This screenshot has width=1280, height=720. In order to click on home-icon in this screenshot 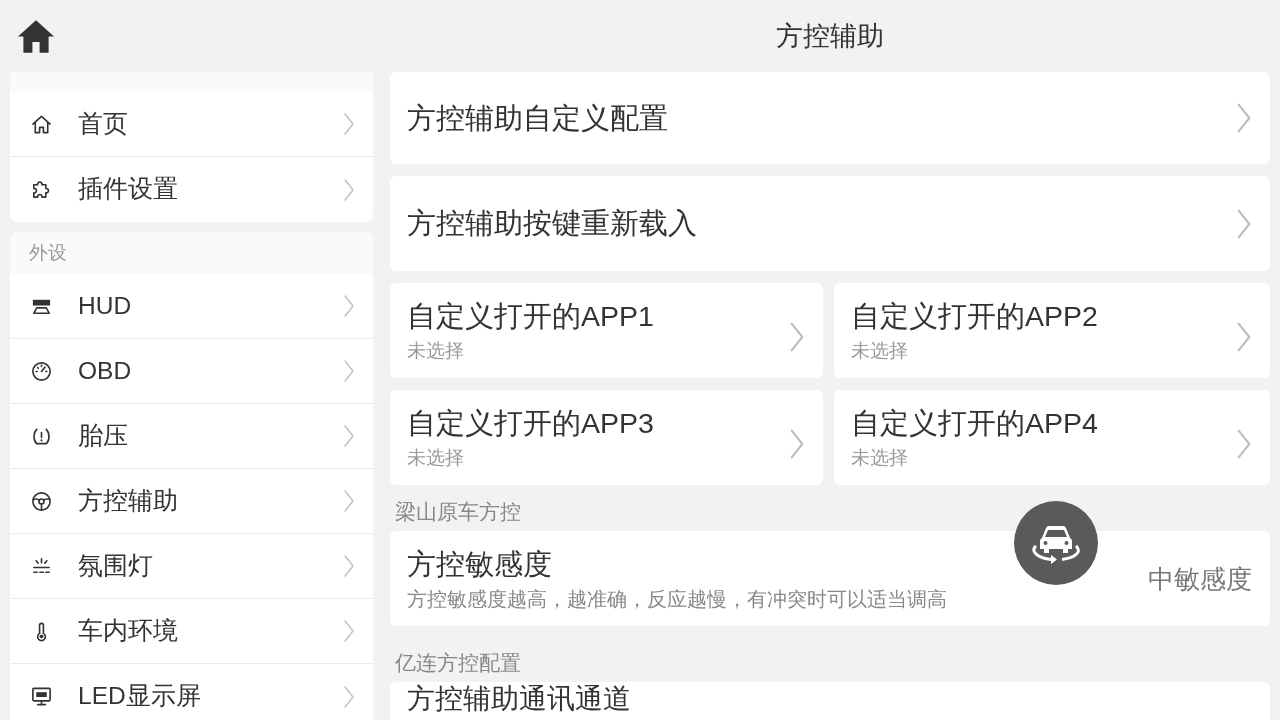, I will do `click(36, 36)`.